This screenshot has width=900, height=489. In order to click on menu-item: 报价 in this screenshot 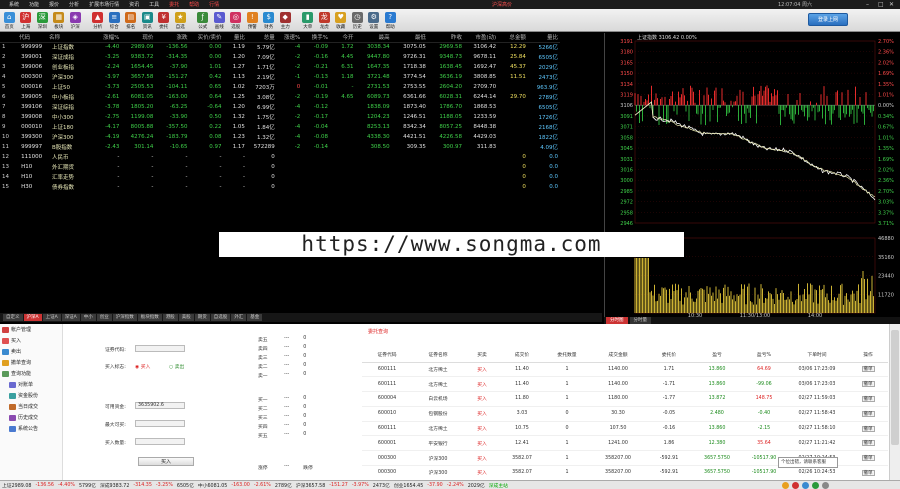, I will do `click(54, 4)`.